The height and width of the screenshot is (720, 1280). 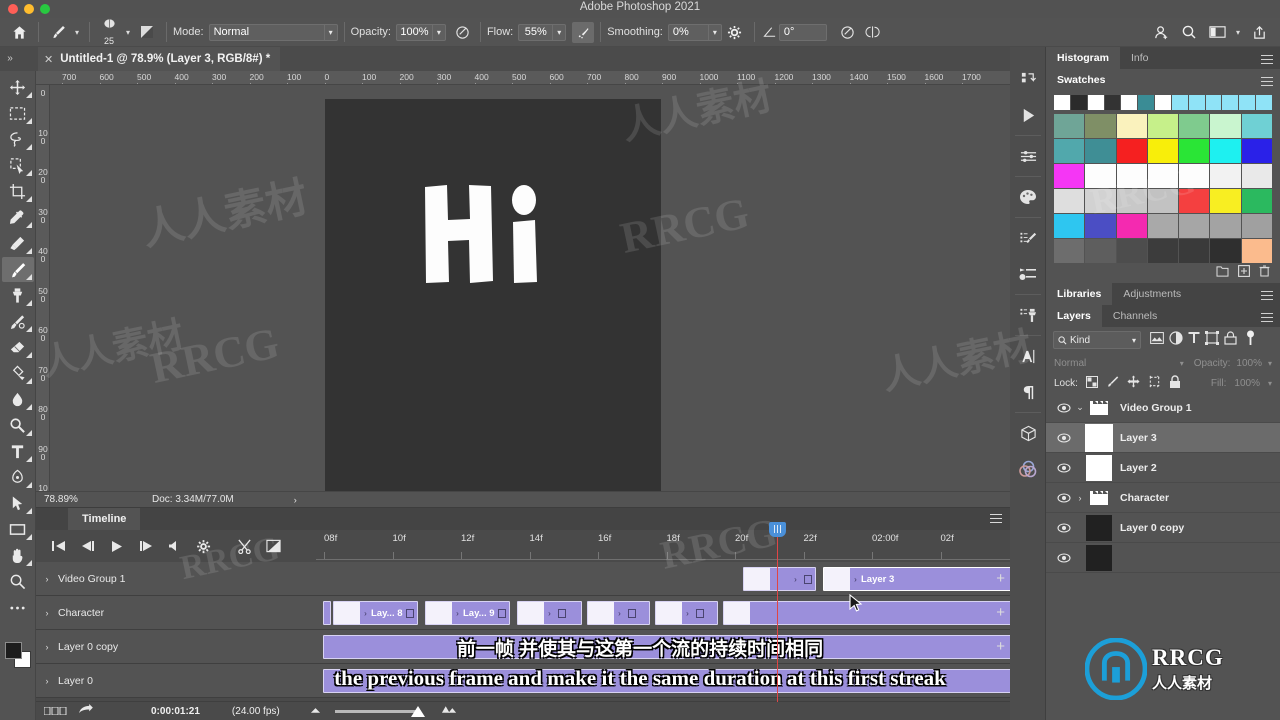 What do you see at coordinates (1028, 356) in the screenshot?
I see `character-panel-icon` at bounding box center [1028, 356].